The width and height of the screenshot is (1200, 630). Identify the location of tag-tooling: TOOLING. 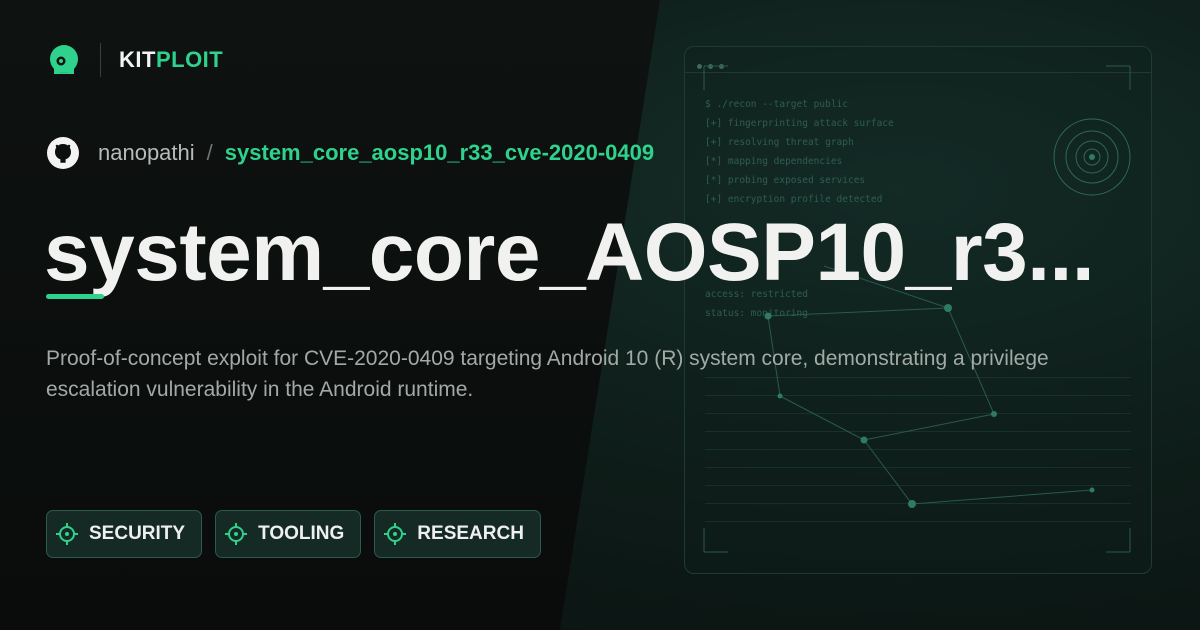
(288, 534).